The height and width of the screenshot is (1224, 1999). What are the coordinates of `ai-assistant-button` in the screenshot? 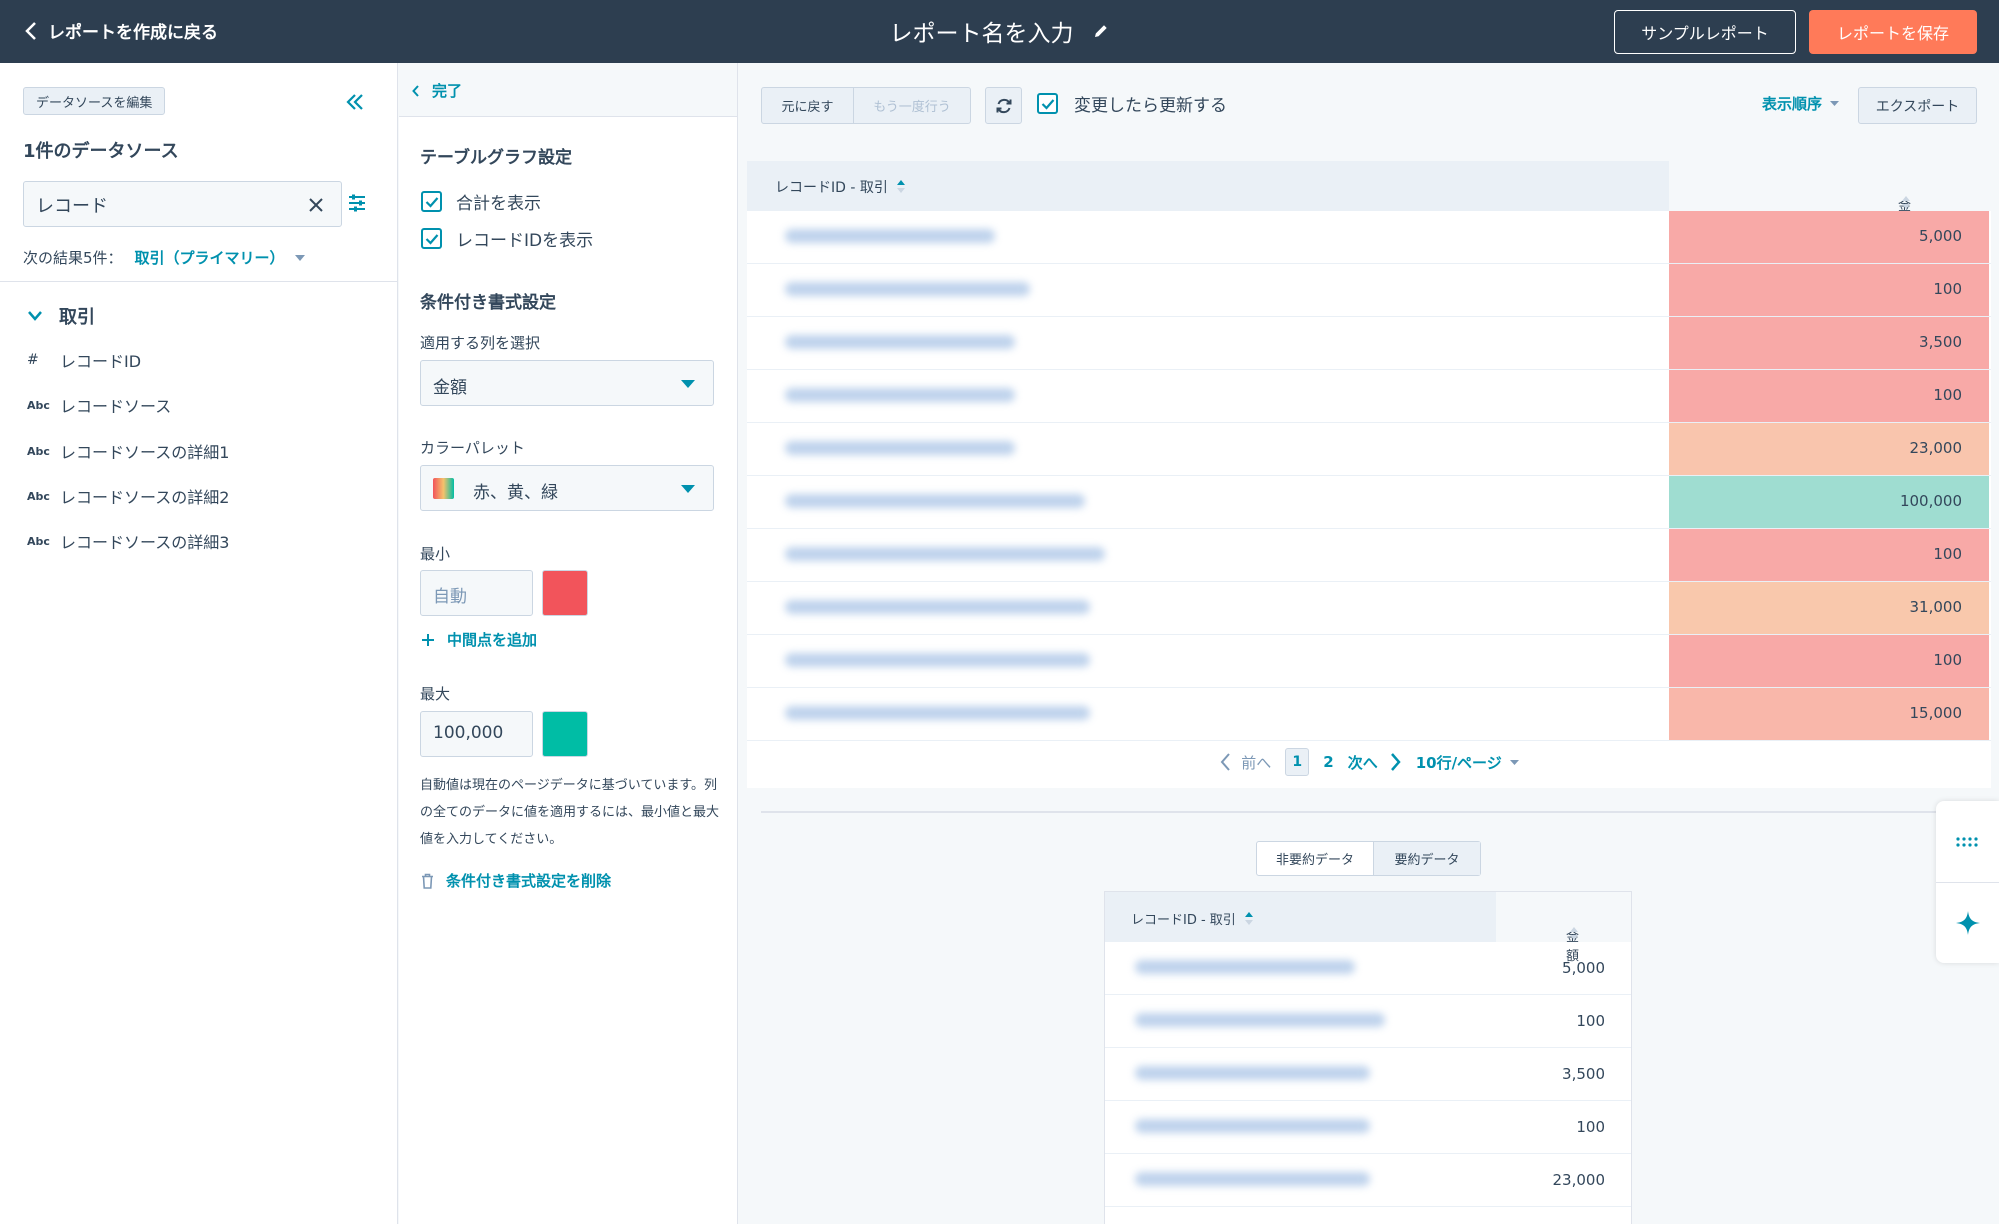 It's located at (1967, 922).